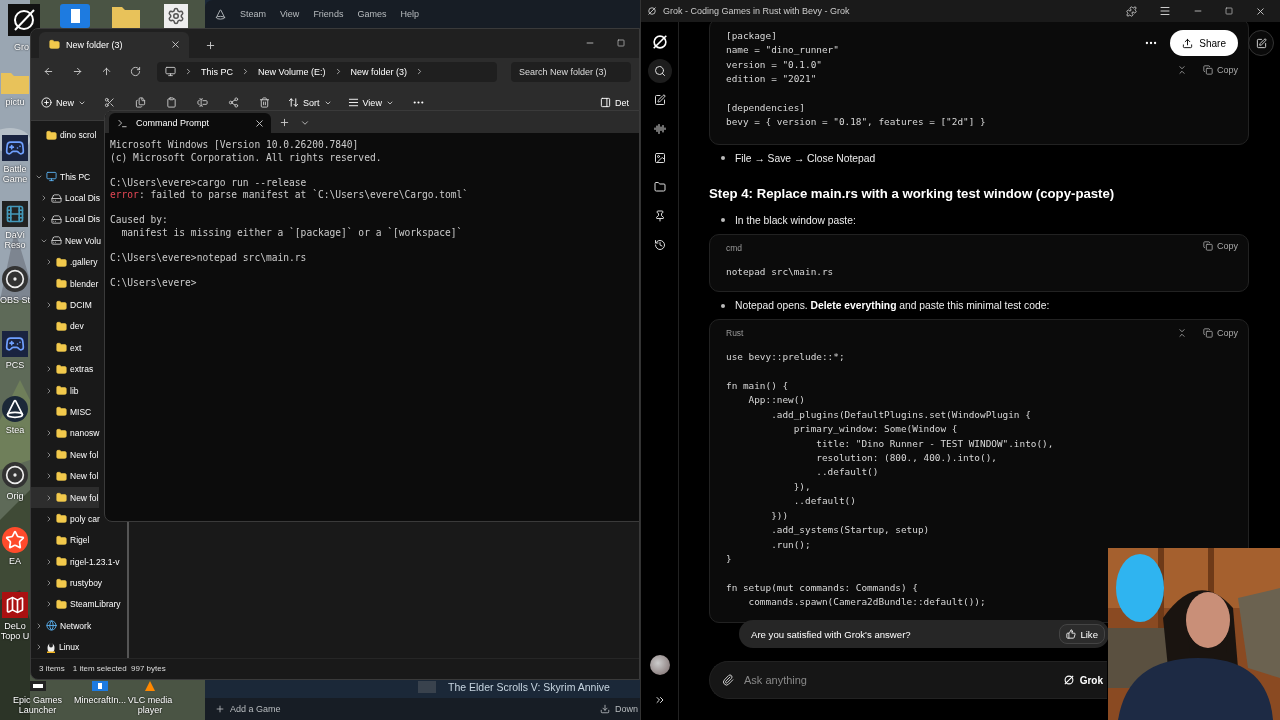 The width and height of the screenshot is (1280, 720). Describe the element at coordinates (327, 71) in the screenshot. I see `address-bar: This PC New Volume (E:) New folder (3)` at that location.